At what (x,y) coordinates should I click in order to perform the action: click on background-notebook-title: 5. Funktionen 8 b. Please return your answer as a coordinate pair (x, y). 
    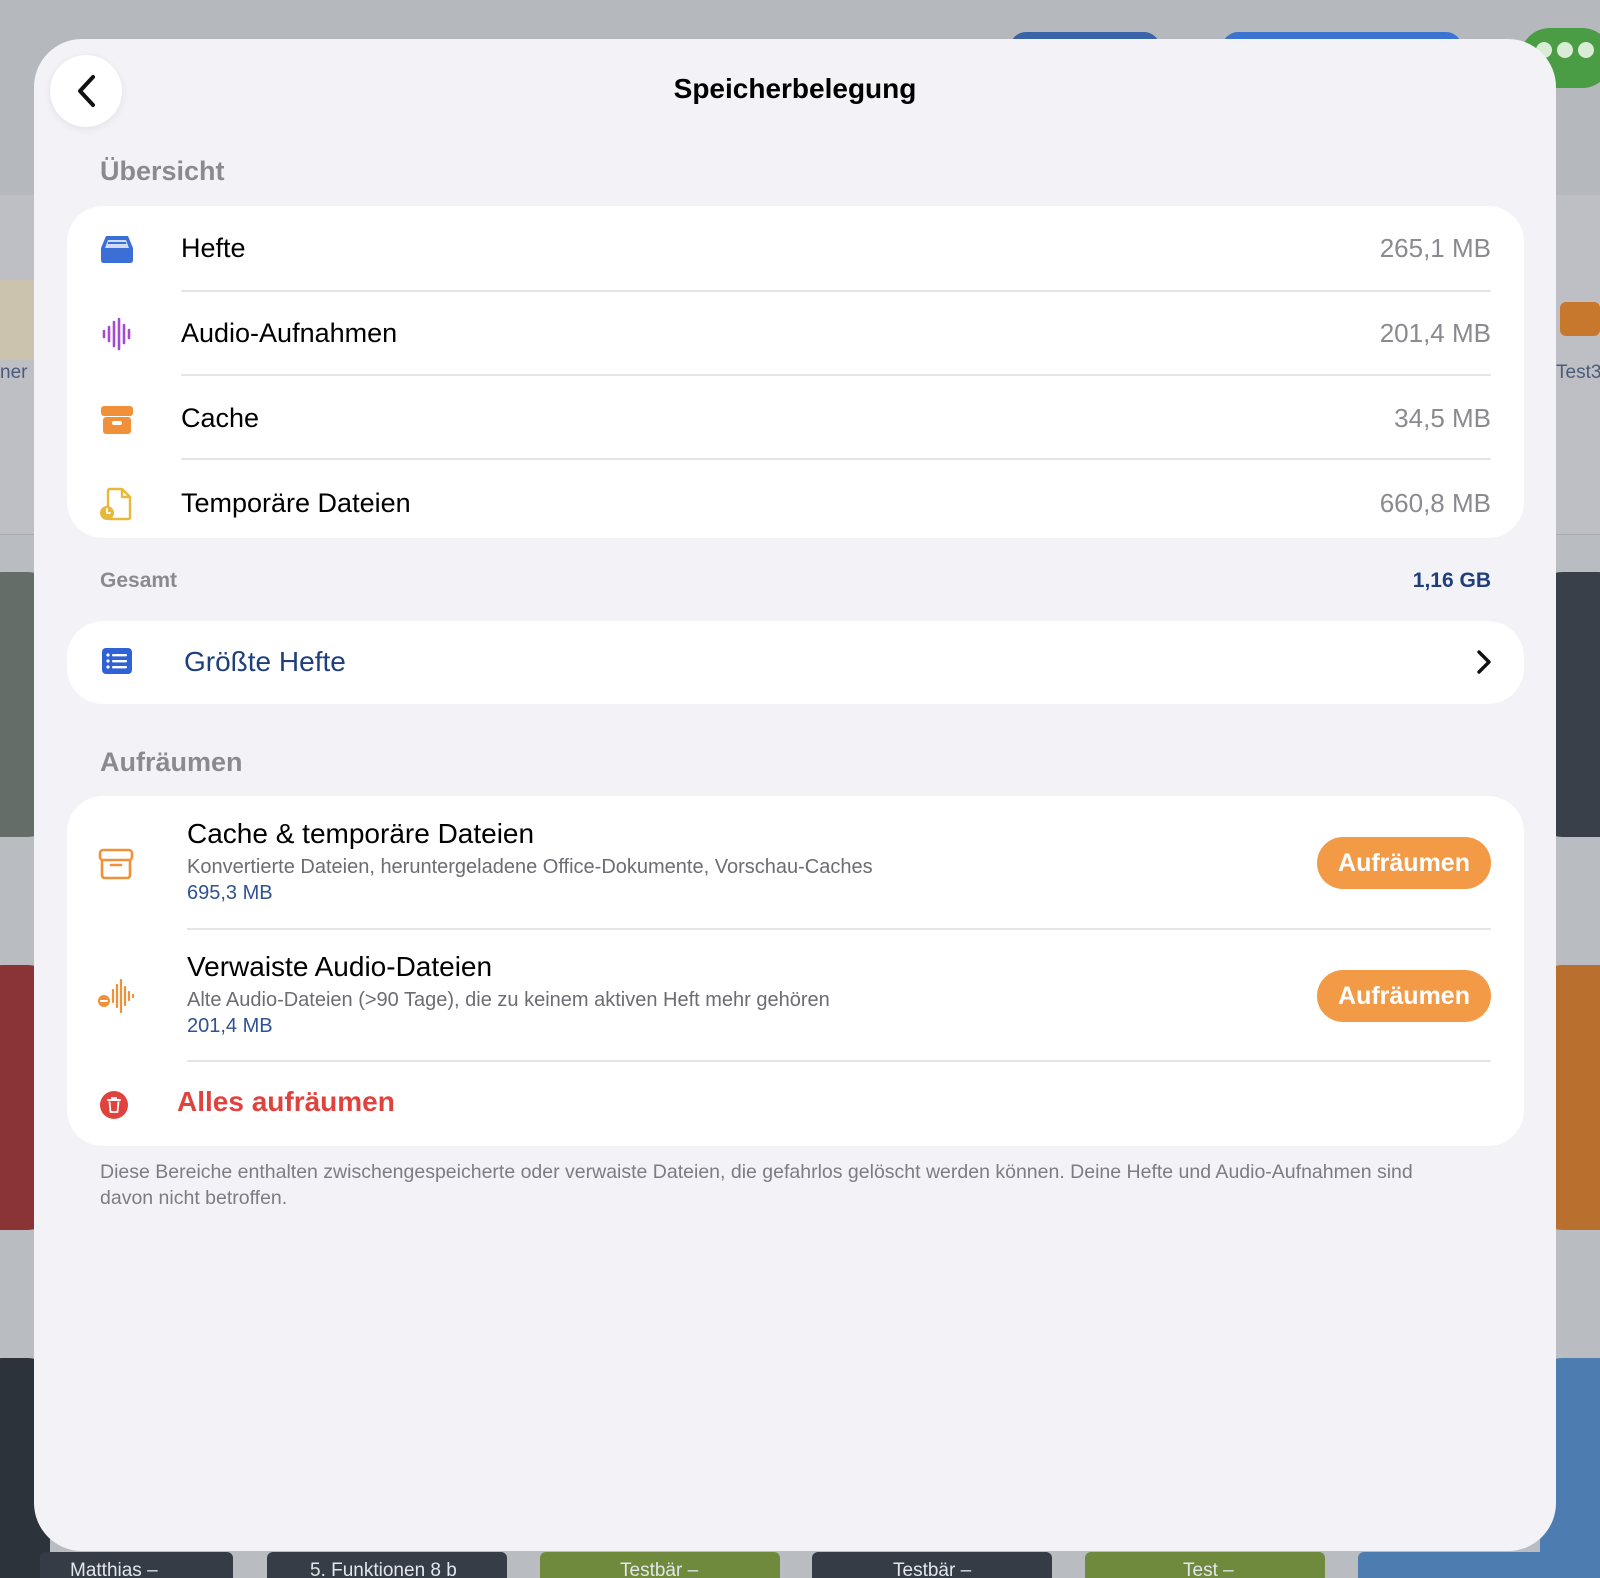
    Looking at the image, I should click on (383, 1569).